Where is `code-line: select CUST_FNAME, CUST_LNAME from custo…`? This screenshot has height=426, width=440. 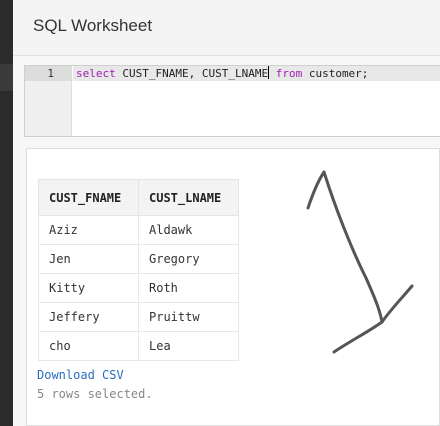 code-line: select CUST_FNAME, CUST_LNAME from custo… is located at coordinates (256, 73).